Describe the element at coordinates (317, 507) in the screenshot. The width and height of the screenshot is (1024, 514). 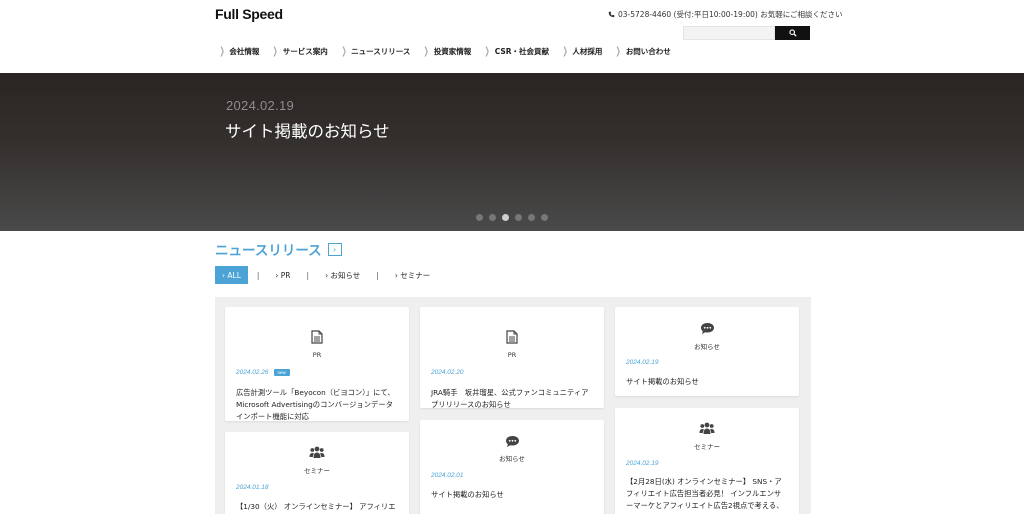
I see `card-title: 【1/30（火） オンラインセミナー】 アフィリエ` at that location.